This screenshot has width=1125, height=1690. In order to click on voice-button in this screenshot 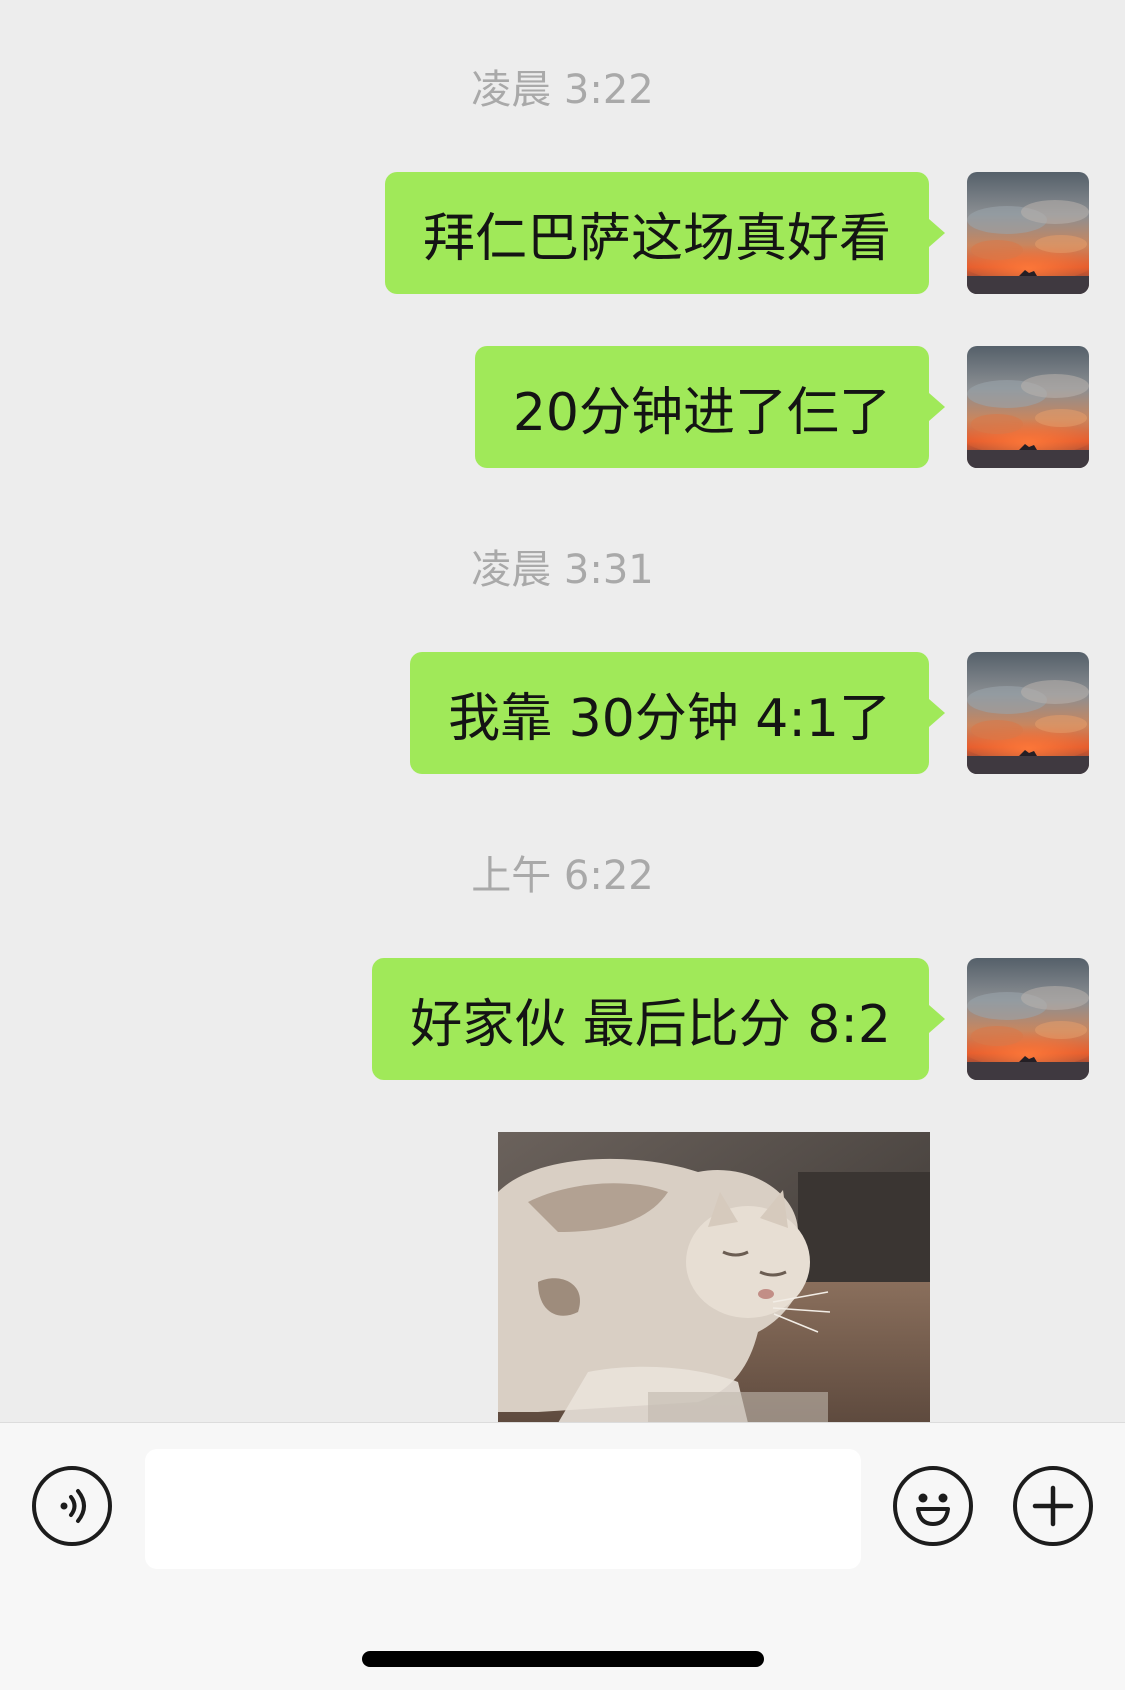, I will do `click(72, 1506)`.